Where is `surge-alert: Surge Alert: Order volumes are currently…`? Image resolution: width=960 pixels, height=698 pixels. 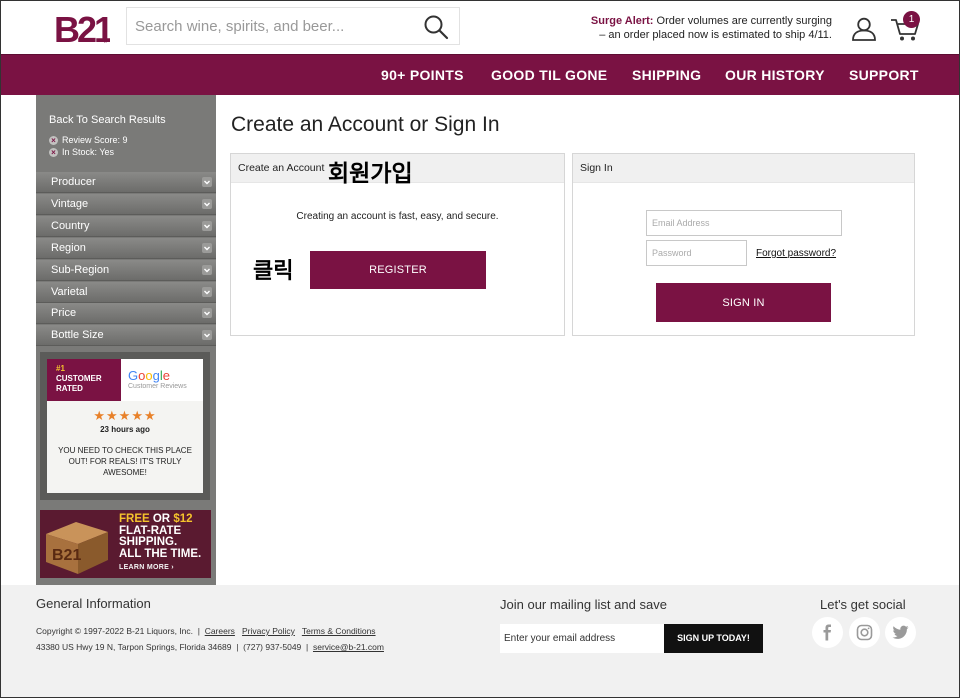 surge-alert: Surge Alert: Order volumes are currently… is located at coordinates (696, 28).